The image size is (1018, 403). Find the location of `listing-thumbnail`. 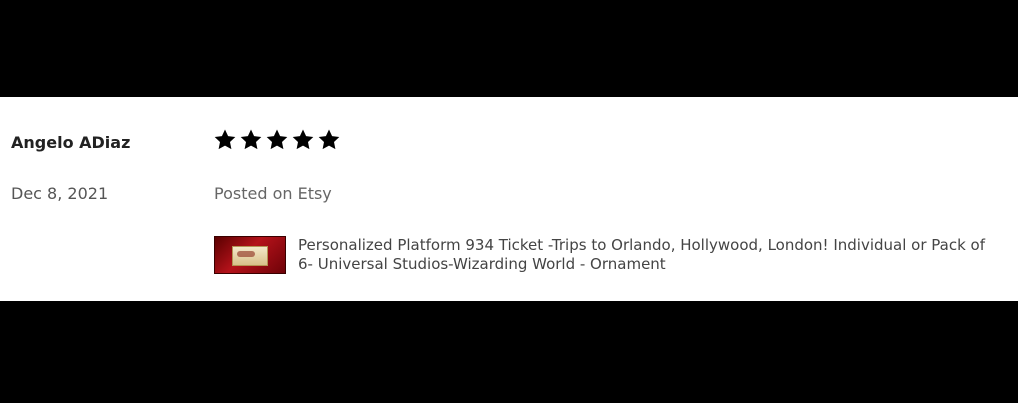

listing-thumbnail is located at coordinates (250, 255).